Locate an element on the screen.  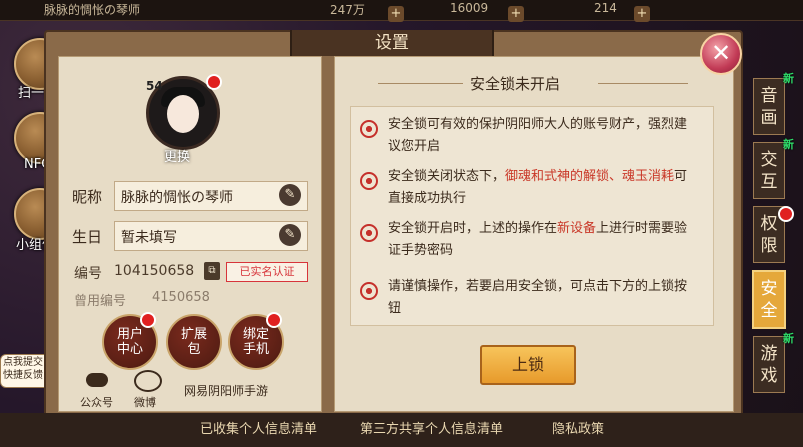
jade-value: 16009 is located at coordinates (469, 8).